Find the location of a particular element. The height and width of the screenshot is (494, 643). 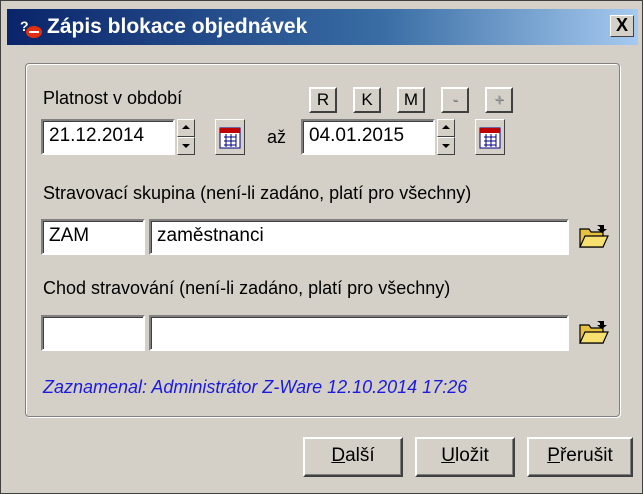

date-from-calendar-button is located at coordinates (230, 137).